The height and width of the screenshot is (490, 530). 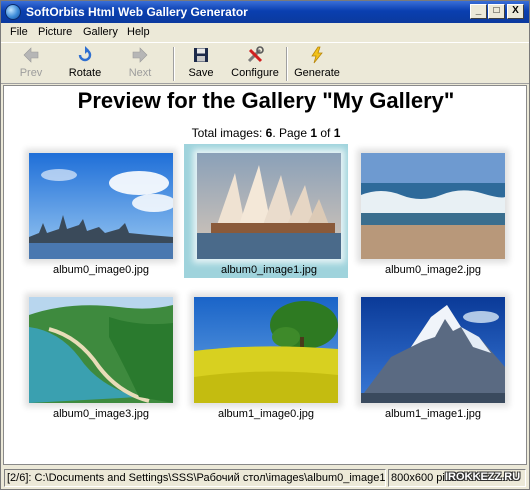 What do you see at coordinates (85, 54) in the screenshot?
I see `rotate-icon` at bounding box center [85, 54].